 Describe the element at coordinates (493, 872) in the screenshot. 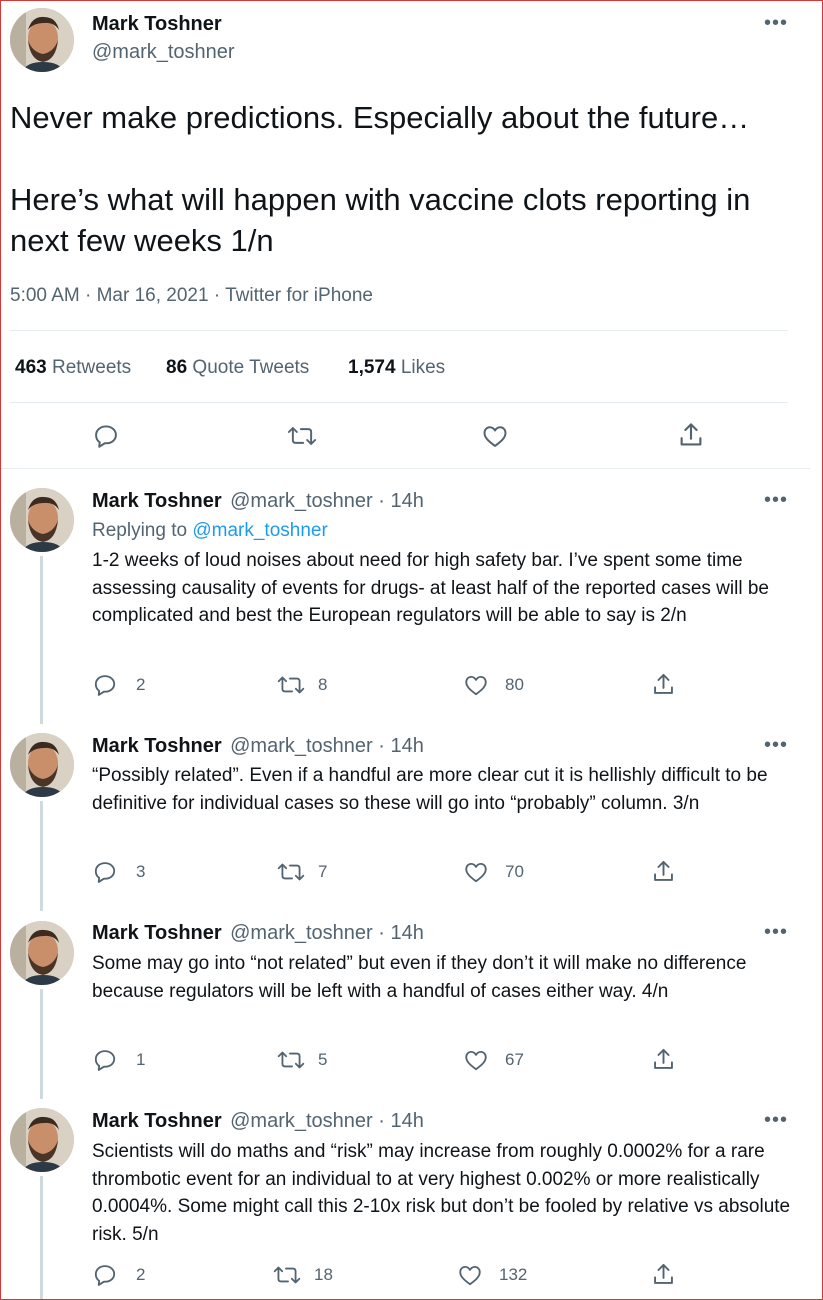

I see `like-button: 70` at that location.